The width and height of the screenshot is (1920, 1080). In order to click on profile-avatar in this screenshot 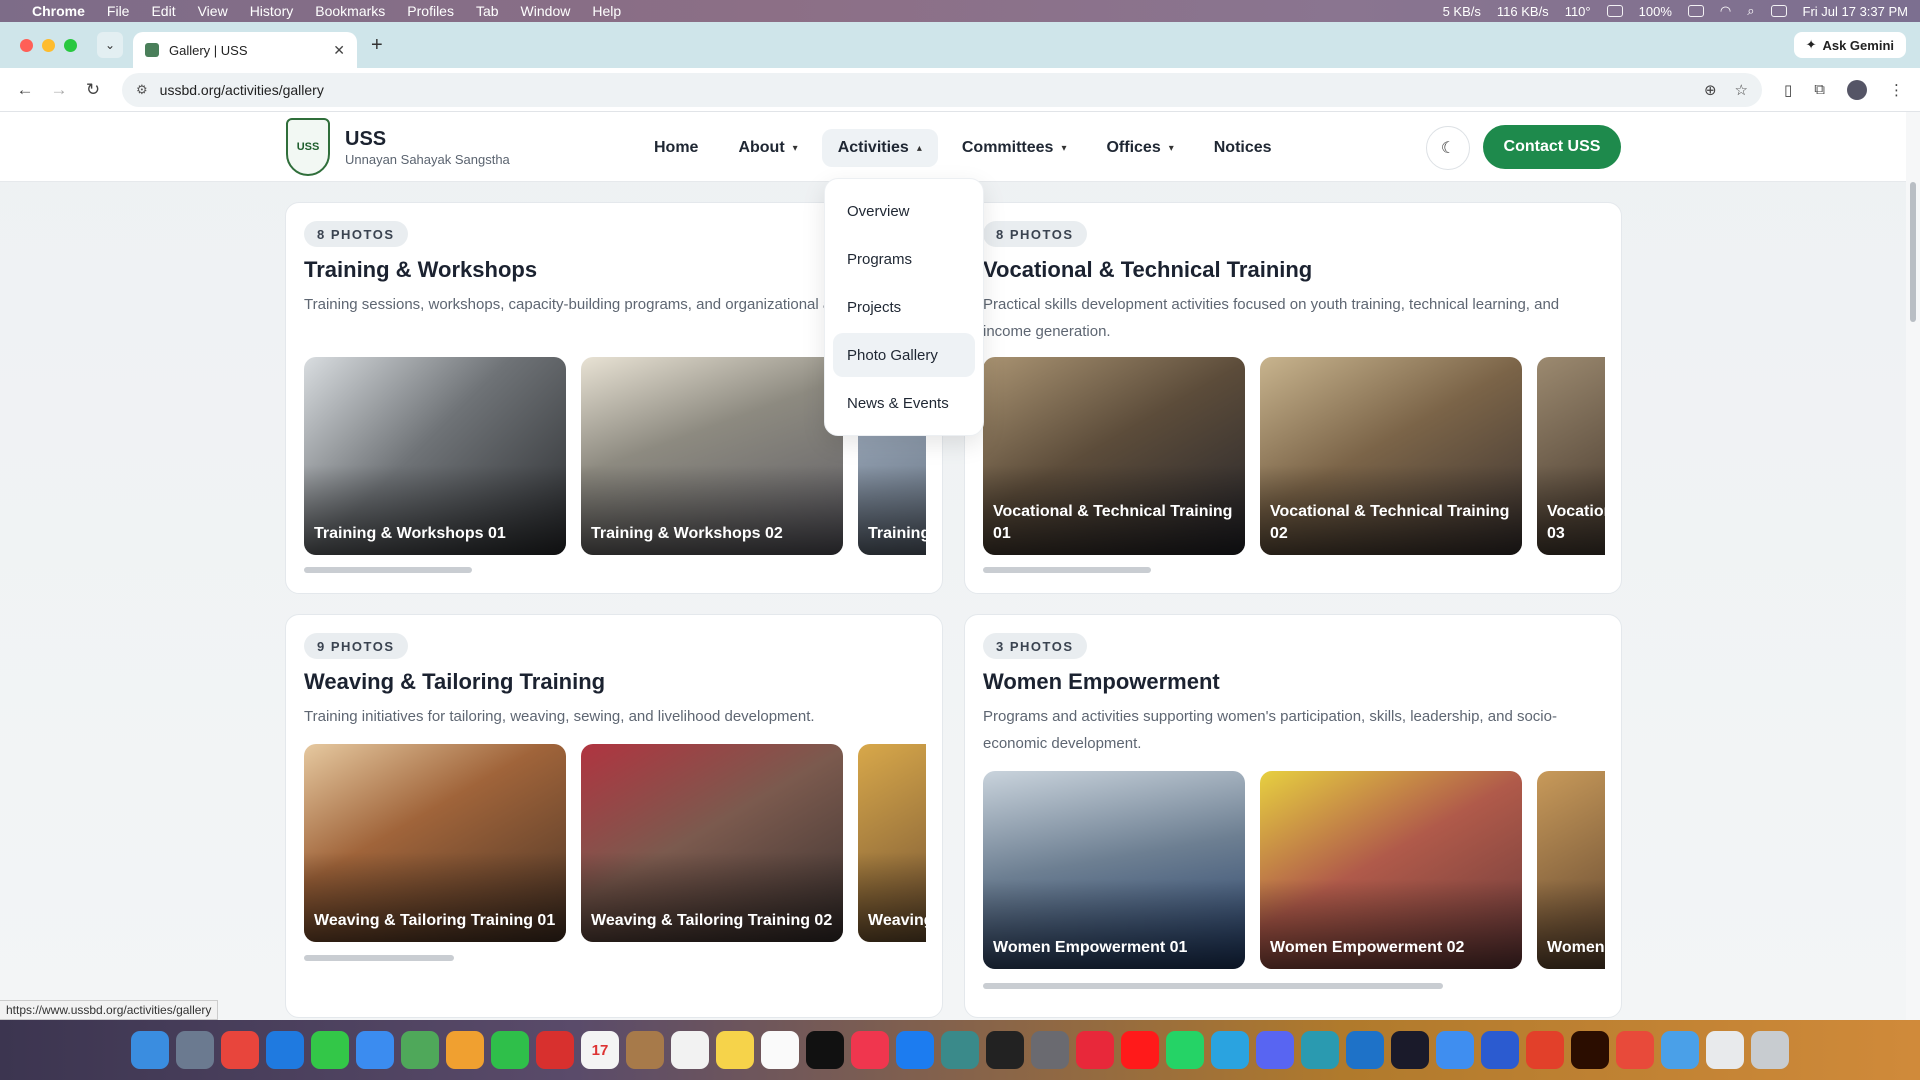, I will do `click(1856, 89)`.